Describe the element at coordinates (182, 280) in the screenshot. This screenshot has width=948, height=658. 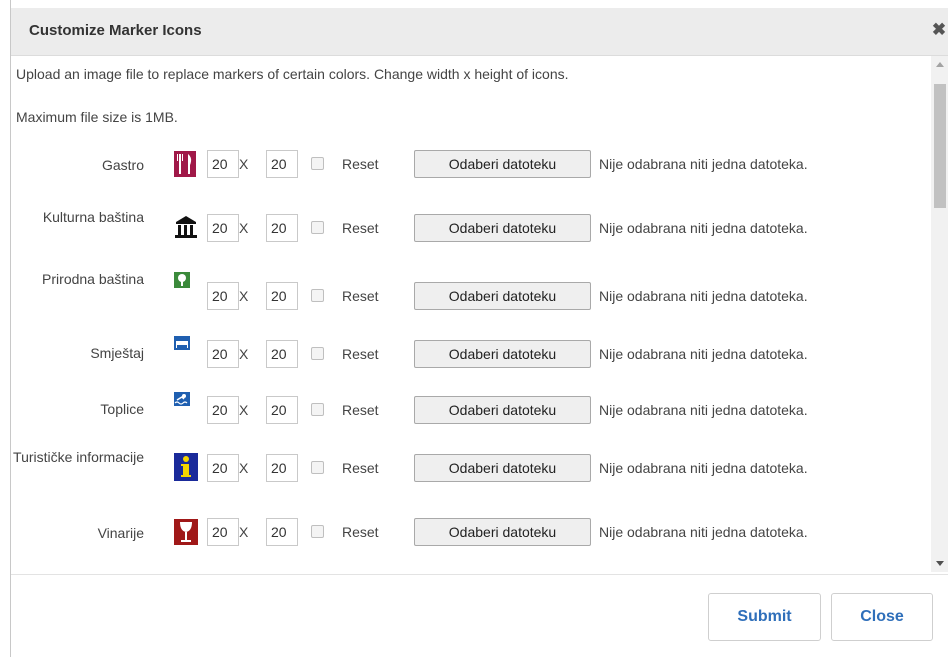
I see `tree-icon` at that location.